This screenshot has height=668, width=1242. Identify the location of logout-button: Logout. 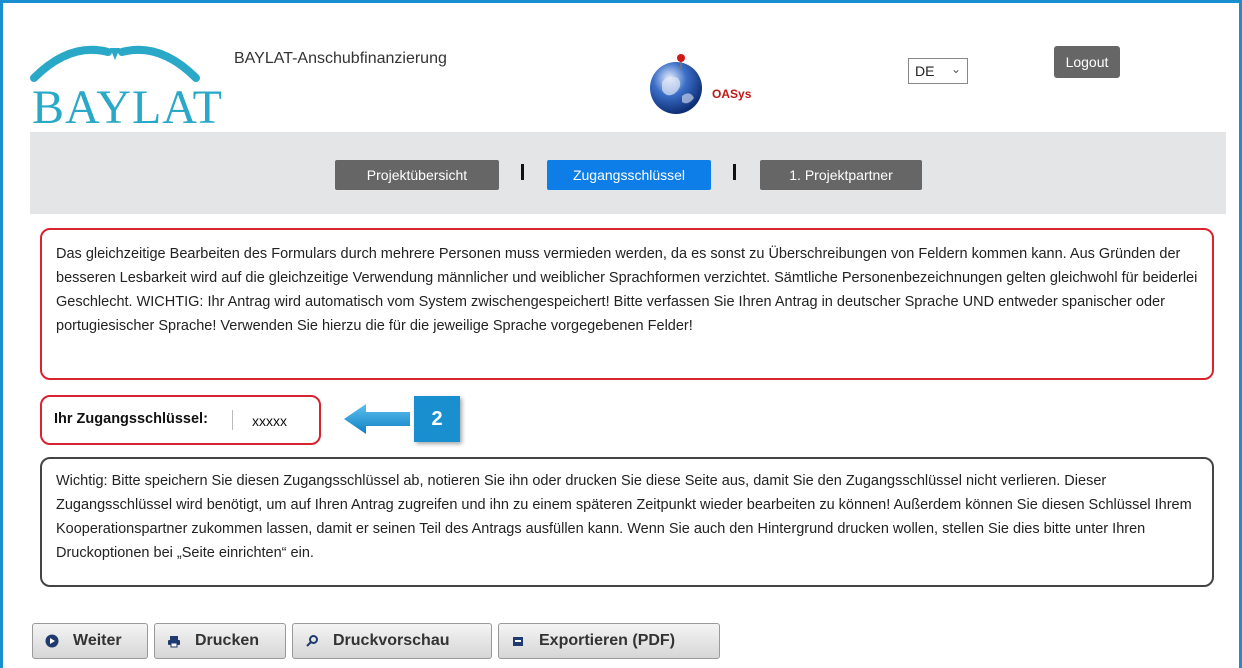
(1087, 62).